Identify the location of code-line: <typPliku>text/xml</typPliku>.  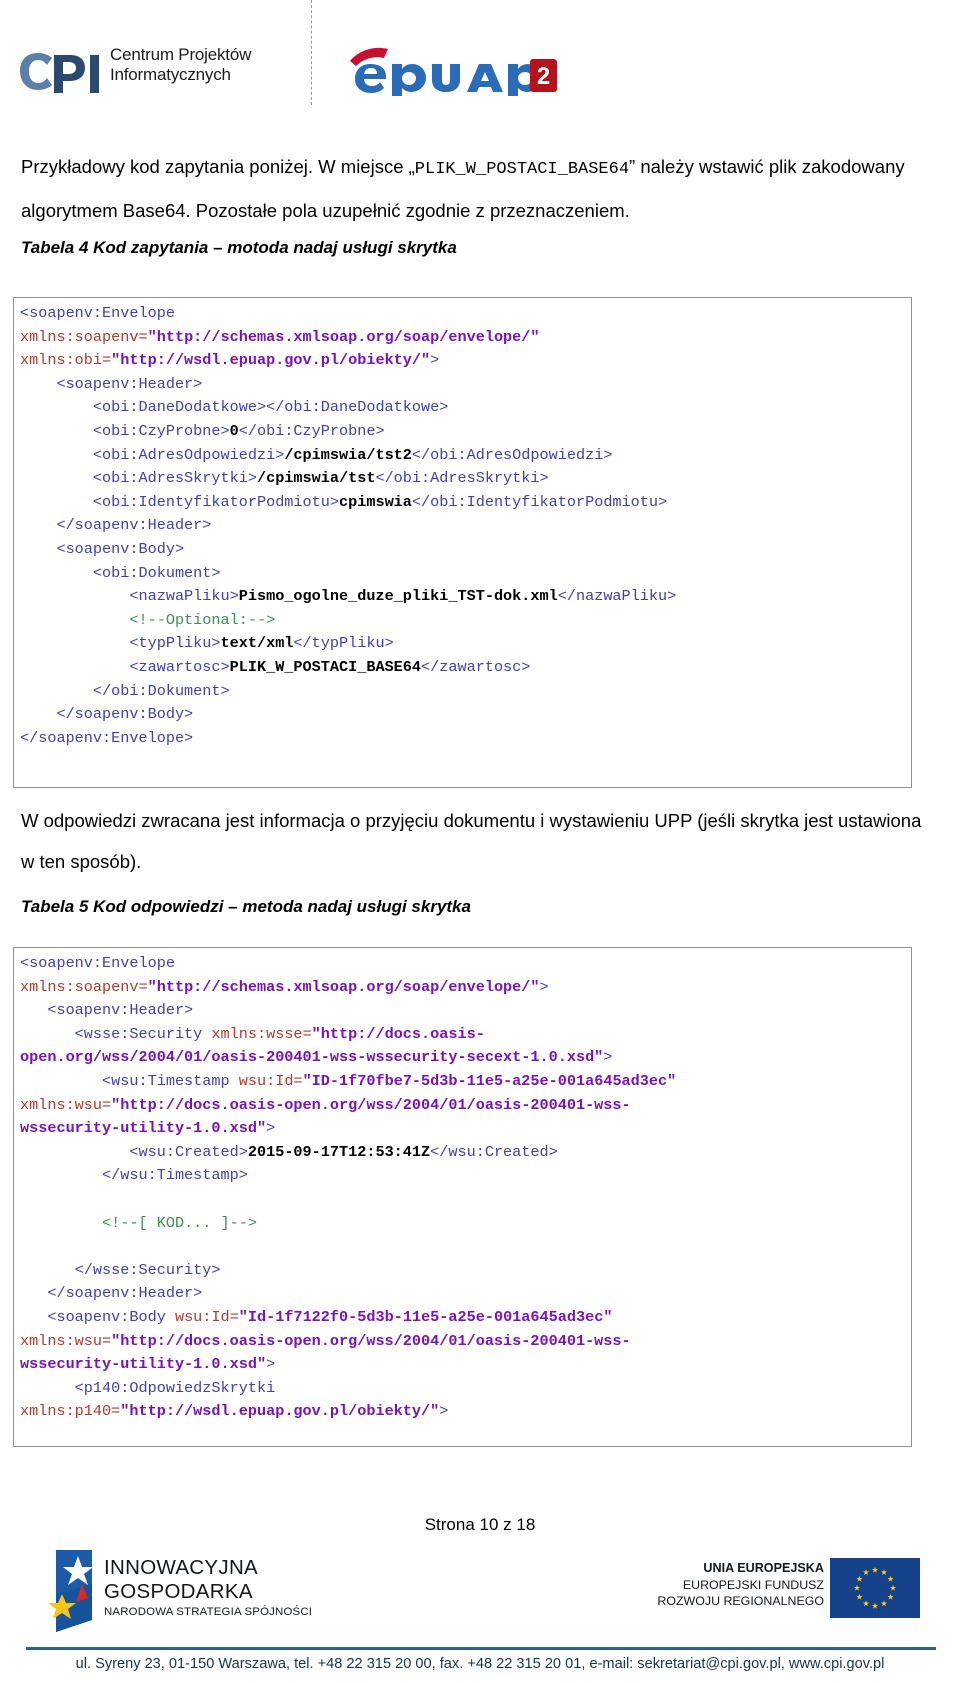
(463, 644).